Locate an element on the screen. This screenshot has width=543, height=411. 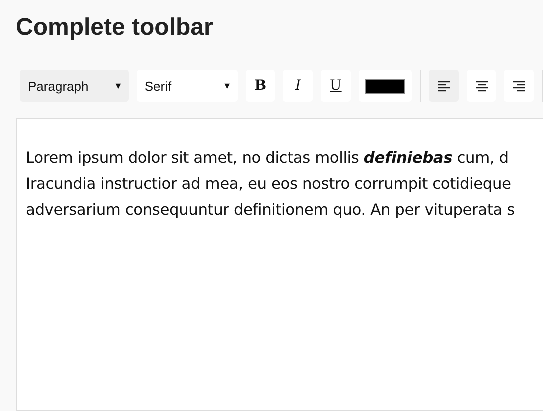
editor-text-line: Iracundia instructior ad mea, eu eos nostro corrumpit cotidieque is located at coordinates (269, 184).